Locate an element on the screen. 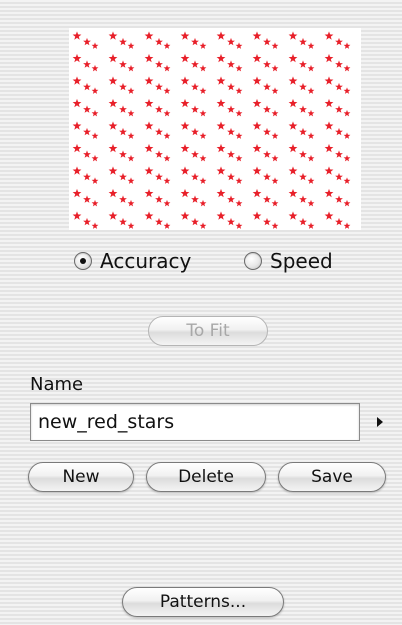 Image resolution: width=402 pixels, height=625 pixels. save-button: Save is located at coordinates (332, 477).